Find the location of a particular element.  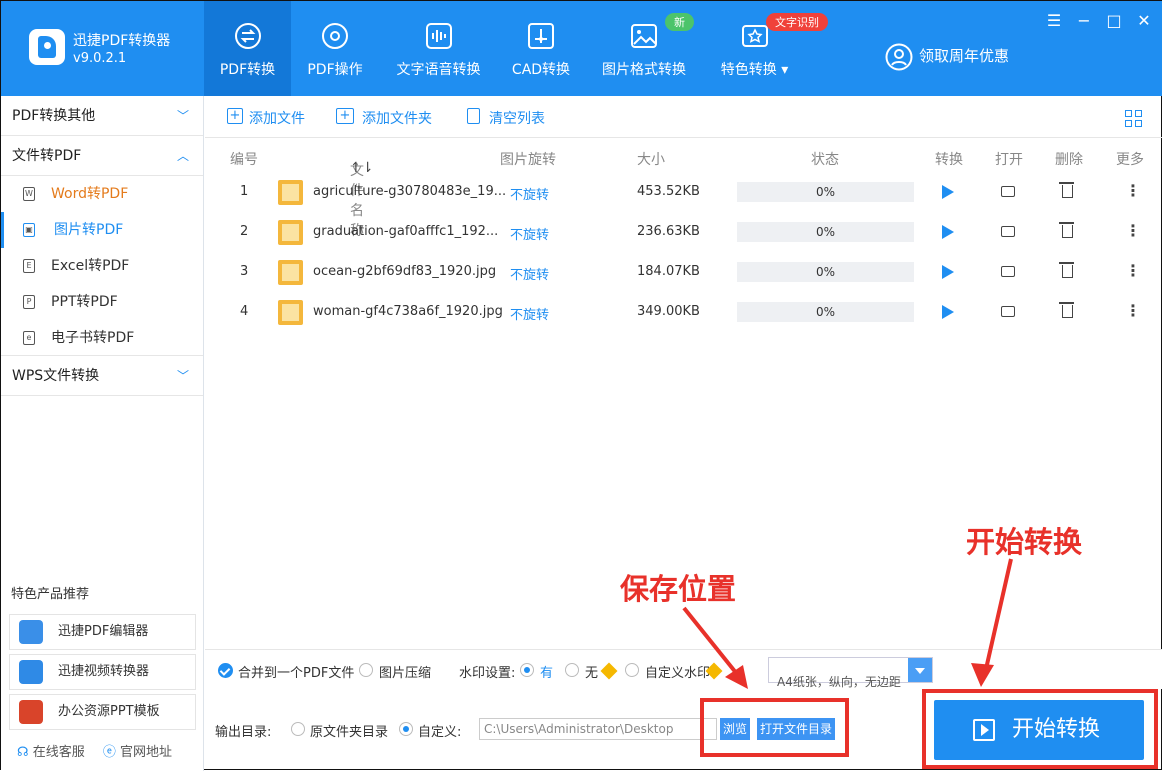

watermark-custom-radio is located at coordinates (632, 670).